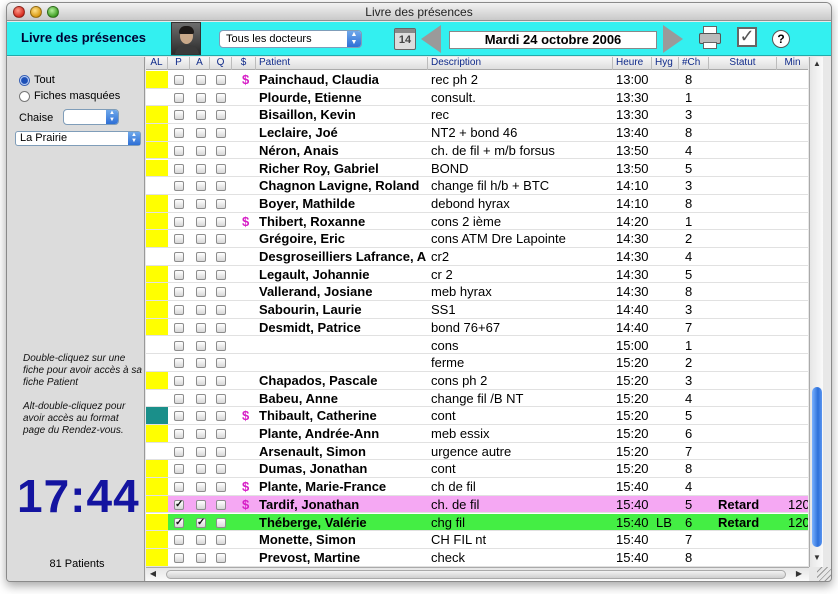  Describe the element at coordinates (477, 380) in the screenshot. I see `table-row: Chapados, Pascale cons ph 2 15:20 3` at that location.